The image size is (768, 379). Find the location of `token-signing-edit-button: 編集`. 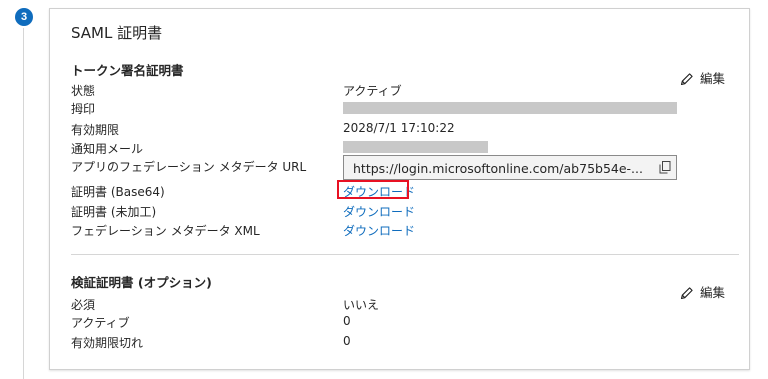

token-signing-edit-button: 編集 is located at coordinates (702, 77).